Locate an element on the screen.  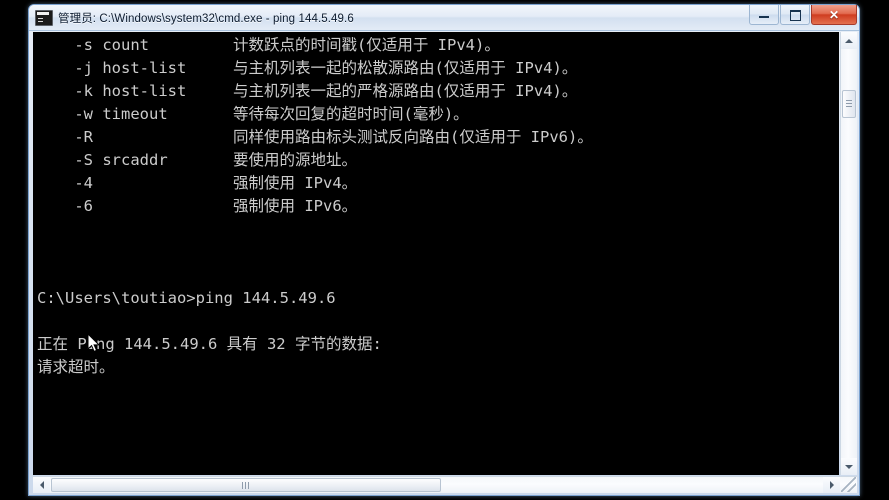
minimize-icon is located at coordinates (764, 17).